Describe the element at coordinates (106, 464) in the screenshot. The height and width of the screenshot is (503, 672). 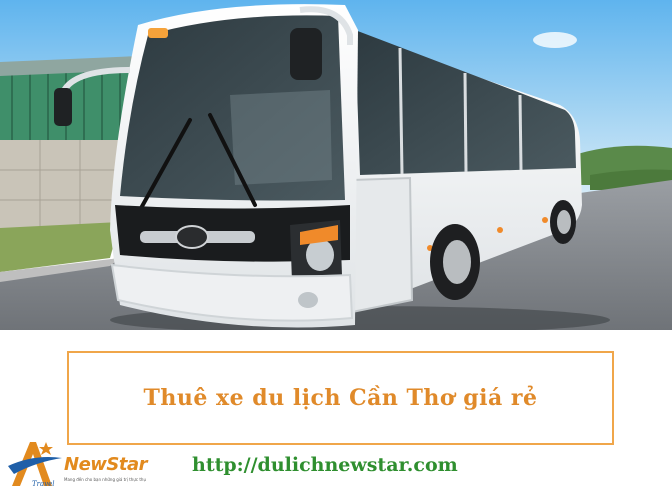
I see `logo-brand: NewStar` at that location.